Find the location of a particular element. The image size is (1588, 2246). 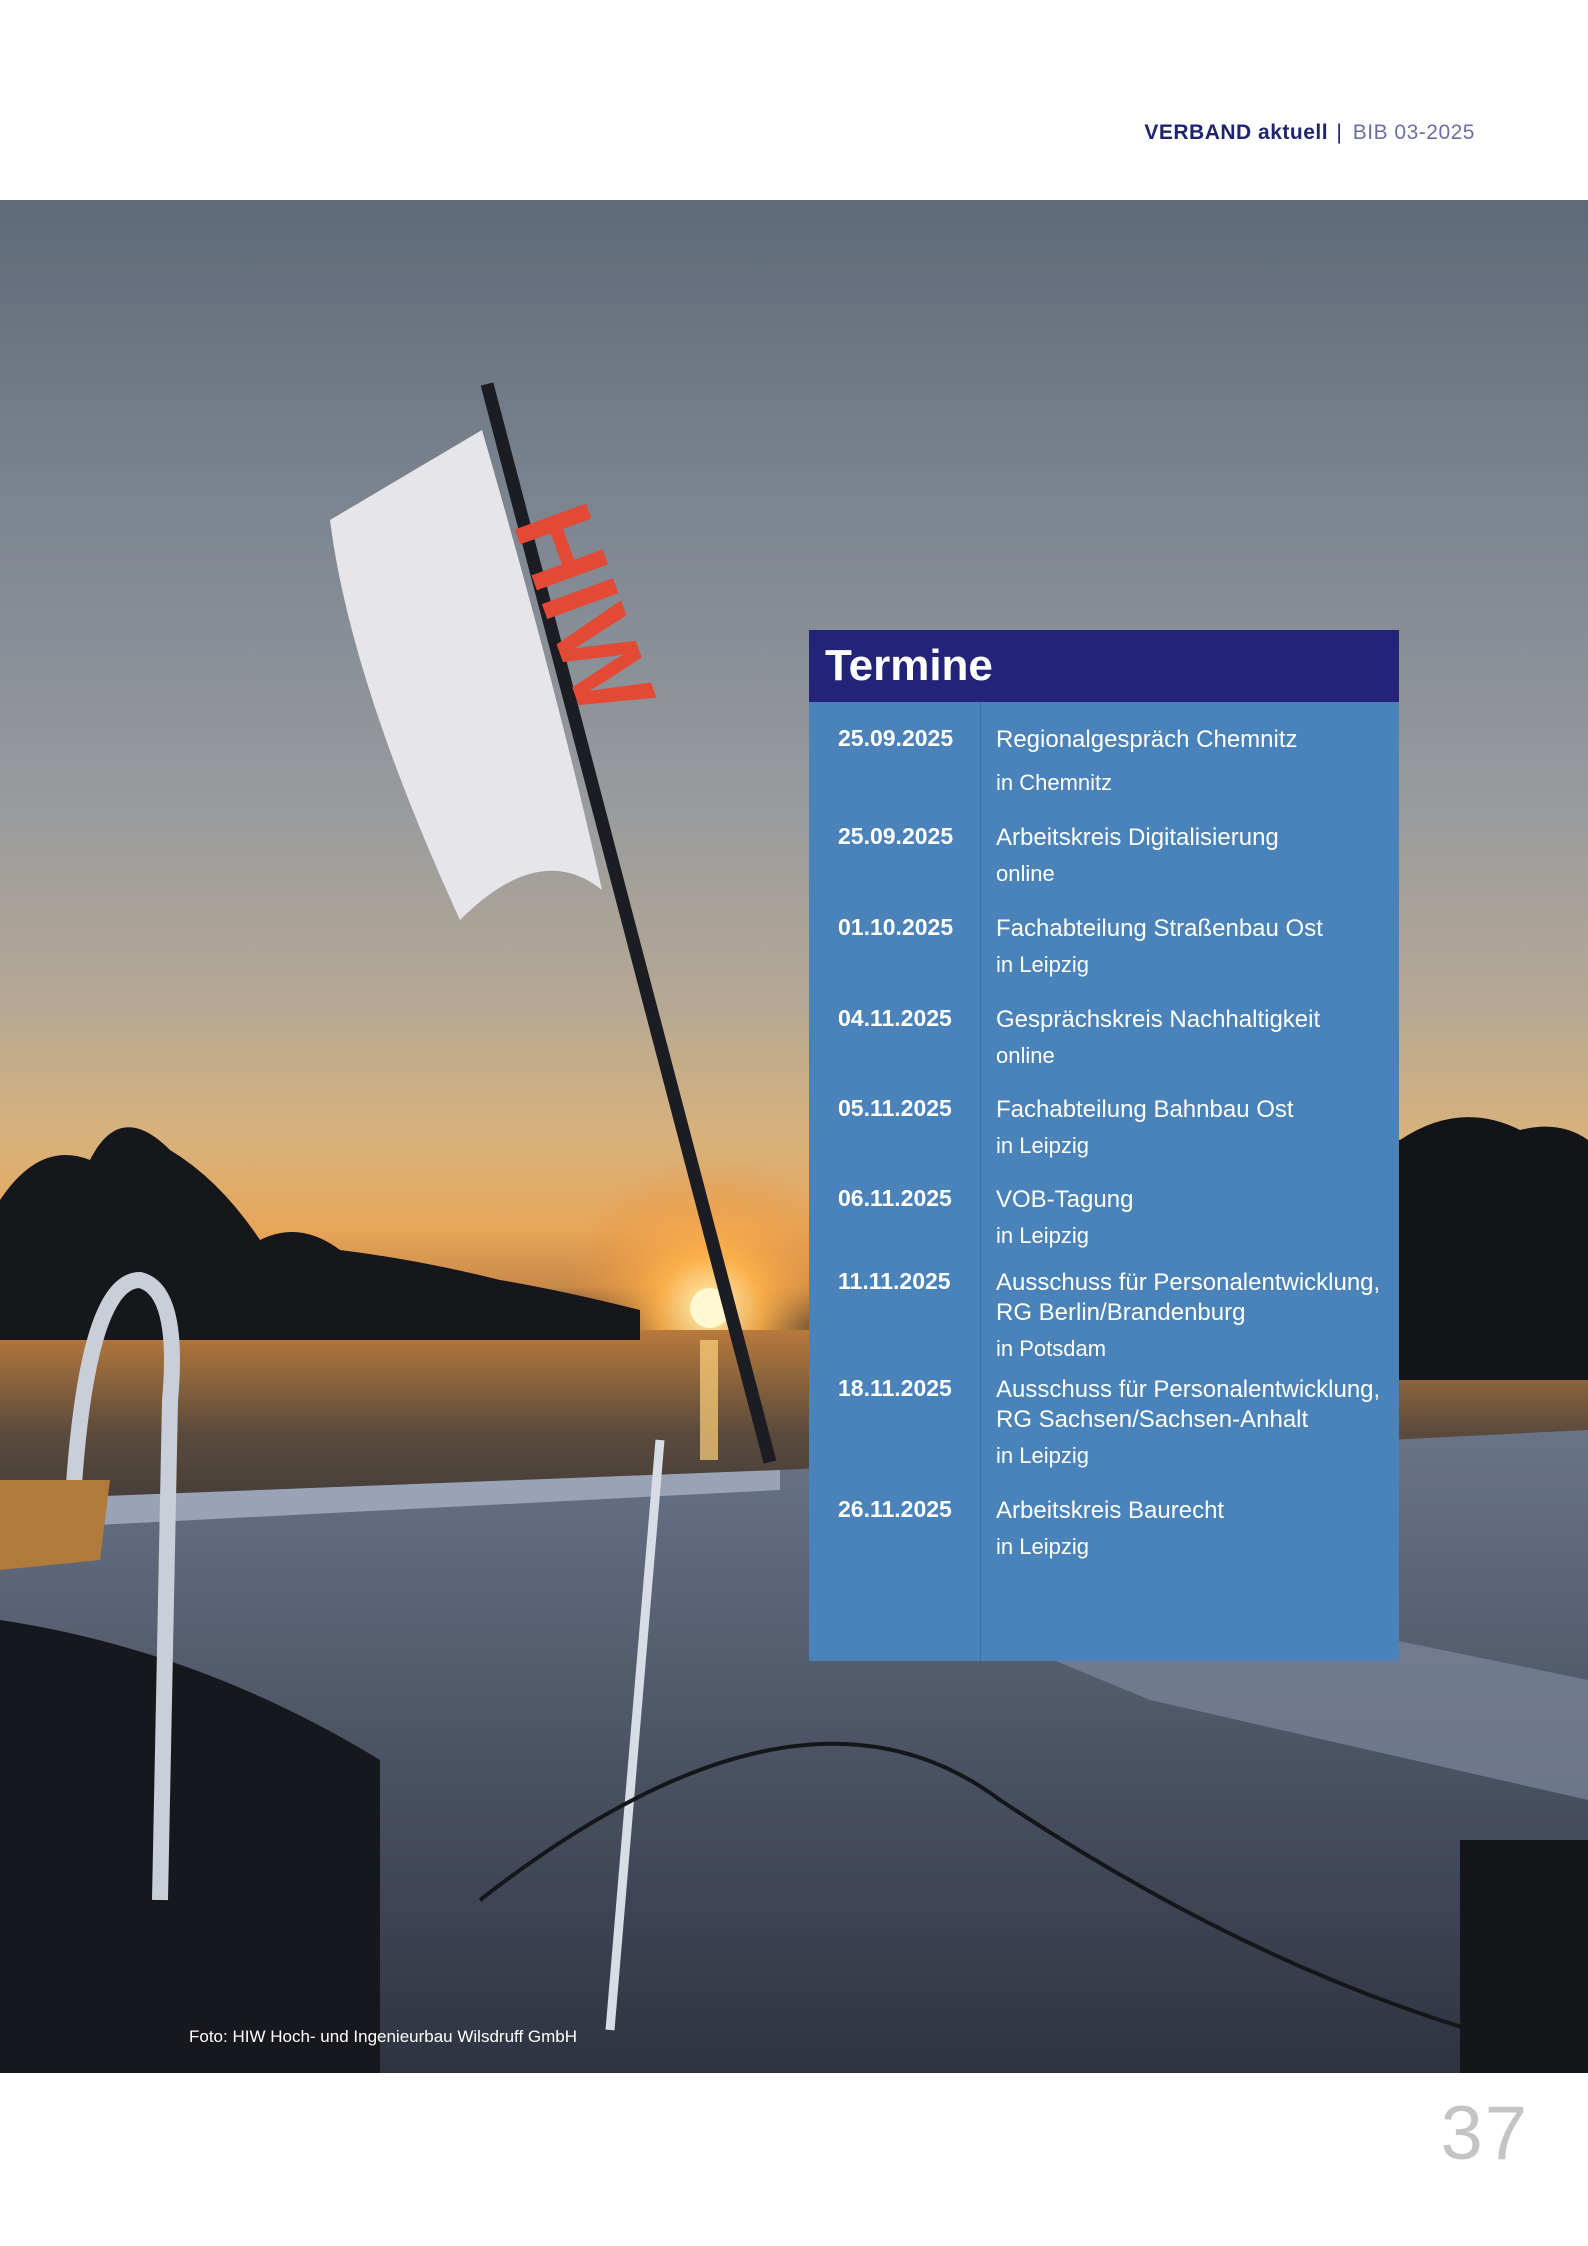

event-date: 01.10.2025 is located at coordinates (896, 927).